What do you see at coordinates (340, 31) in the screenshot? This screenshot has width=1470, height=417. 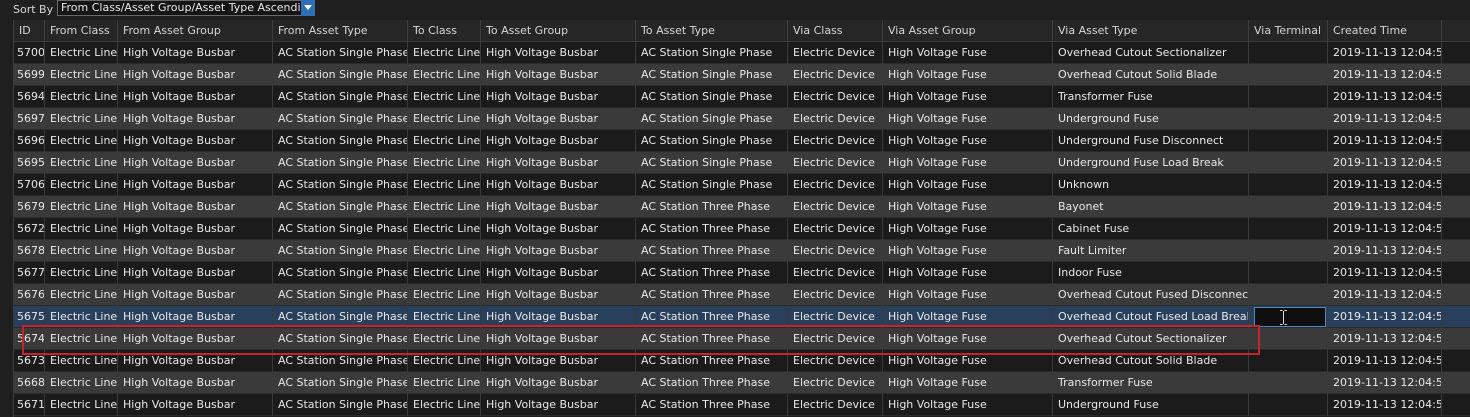 I see `column-header-from-asset-type: From Asset Type` at bounding box center [340, 31].